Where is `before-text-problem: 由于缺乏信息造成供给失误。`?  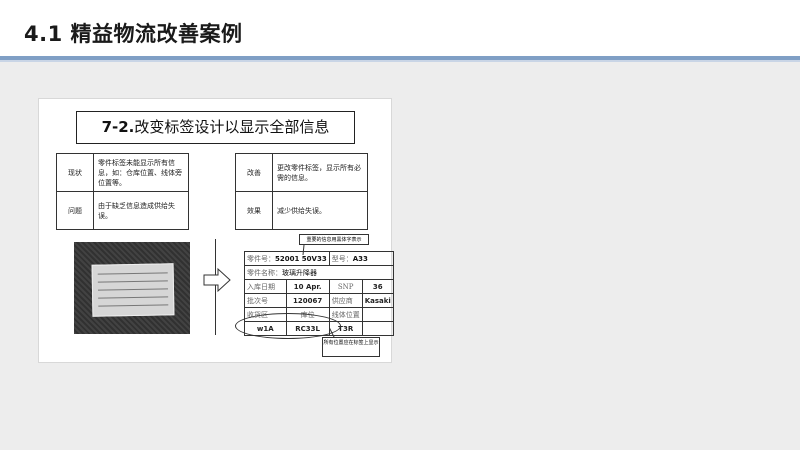
before-text-problem: 由于缺乏信息造成供给失误。 is located at coordinates (141, 210).